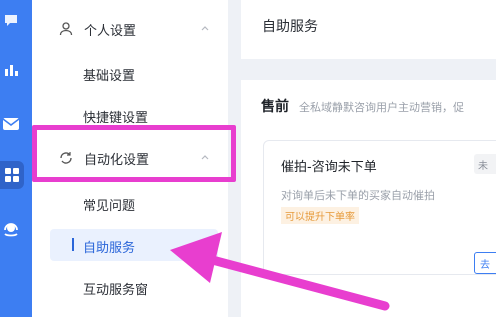 Image resolution: width=496 pixels, height=317 pixels. I want to click on menu-item-self-service: 自助服务, so click(134, 245).